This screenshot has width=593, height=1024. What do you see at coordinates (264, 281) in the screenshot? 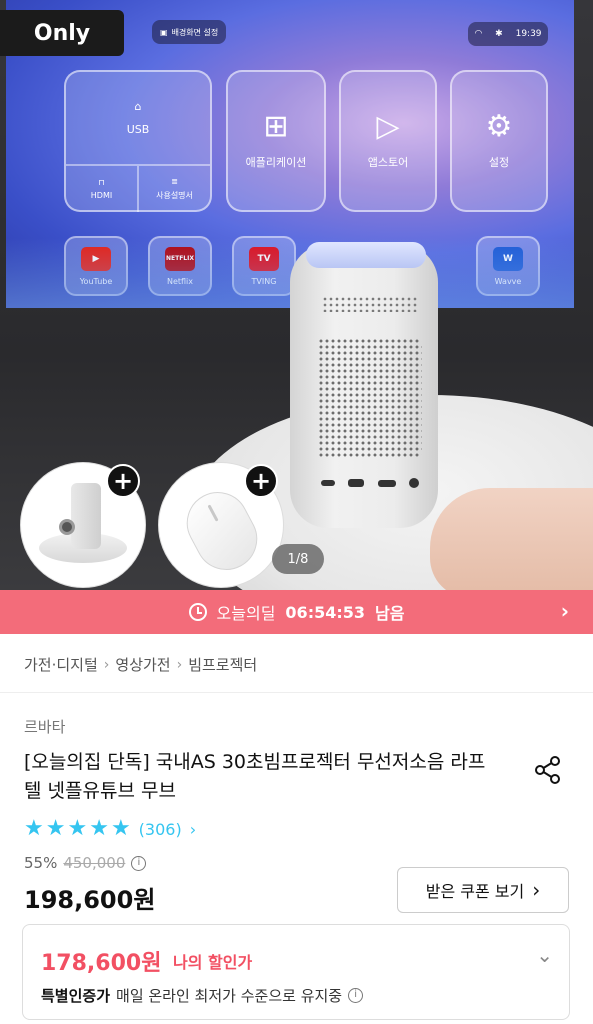
I see `app-label: TVING` at bounding box center [264, 281].